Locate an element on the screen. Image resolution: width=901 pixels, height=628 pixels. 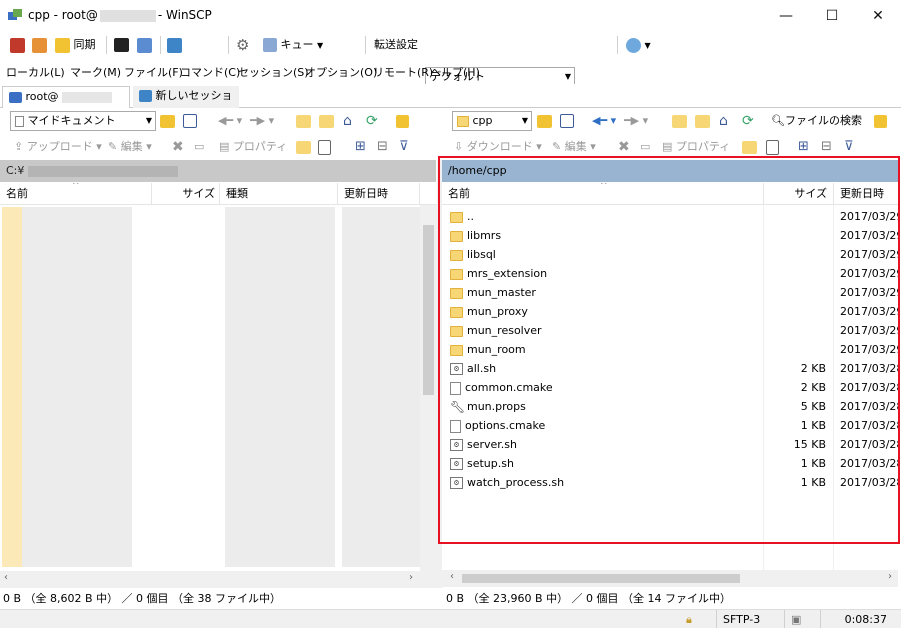
table-row: .. 2017/03/29 is located at coordinates (670, 216).